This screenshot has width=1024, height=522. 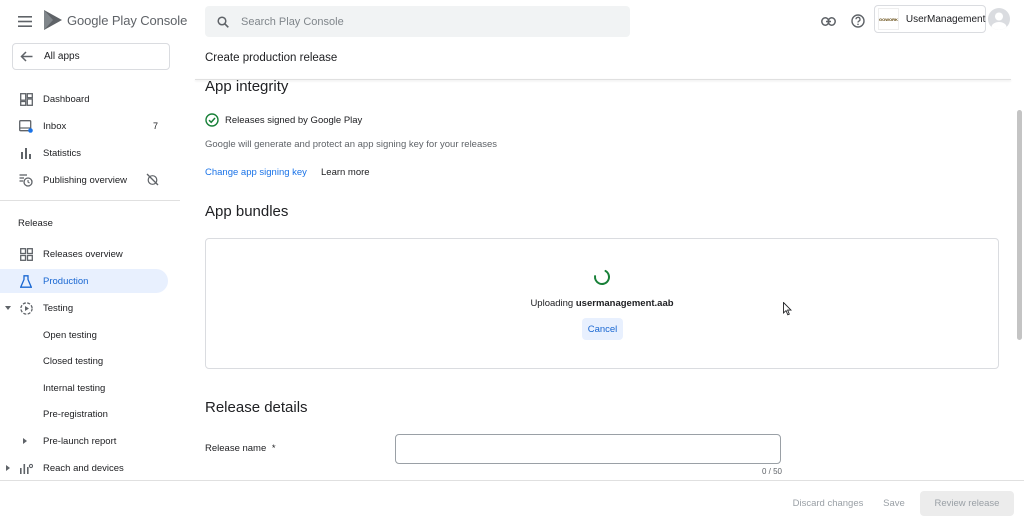 What do you see at coordinates (588, 449) in the screenshot?
I see `release-name-input` at bounding box center [588, 449].